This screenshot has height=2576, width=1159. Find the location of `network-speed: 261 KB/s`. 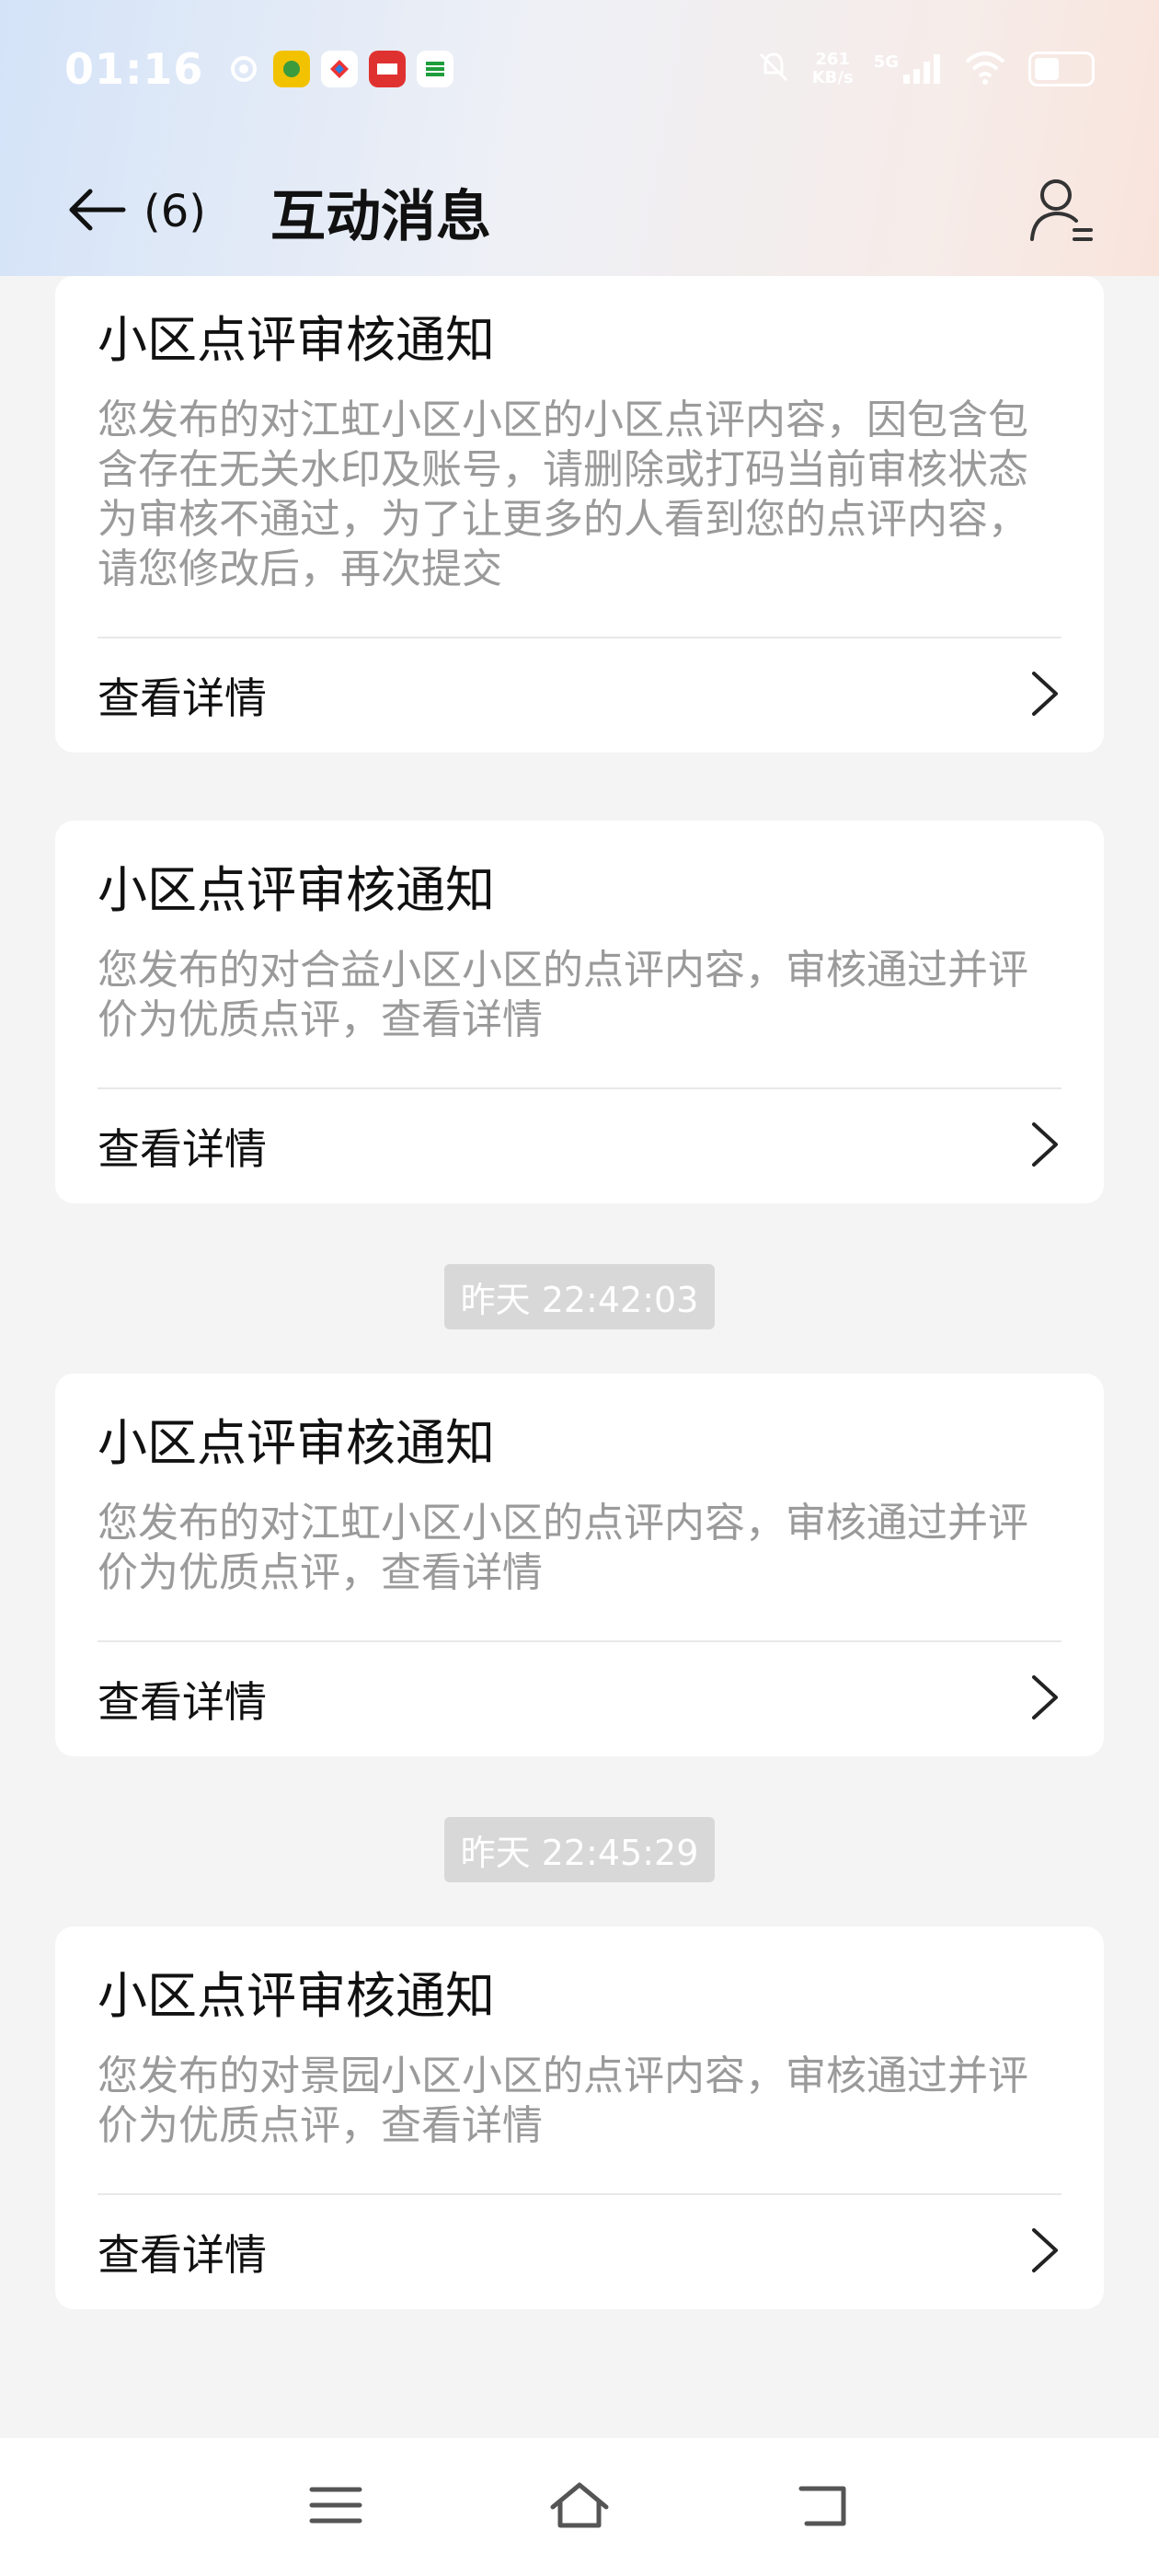

network-speed: 261 KB/s is located at coordinates (833, 69).